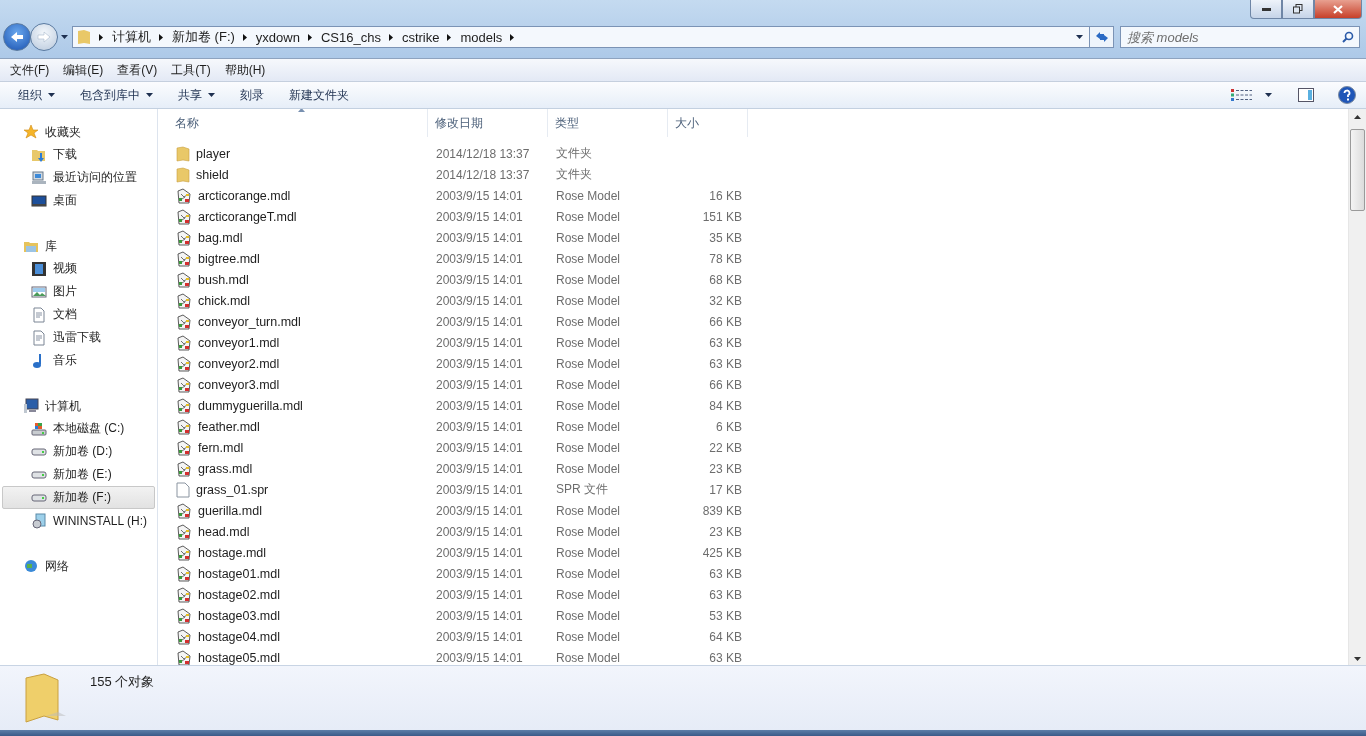  What do you see at coordinates (1240, 37) in the screenshot?
I see `search-field: 搜索 models` at bounding box center [1240, 37].